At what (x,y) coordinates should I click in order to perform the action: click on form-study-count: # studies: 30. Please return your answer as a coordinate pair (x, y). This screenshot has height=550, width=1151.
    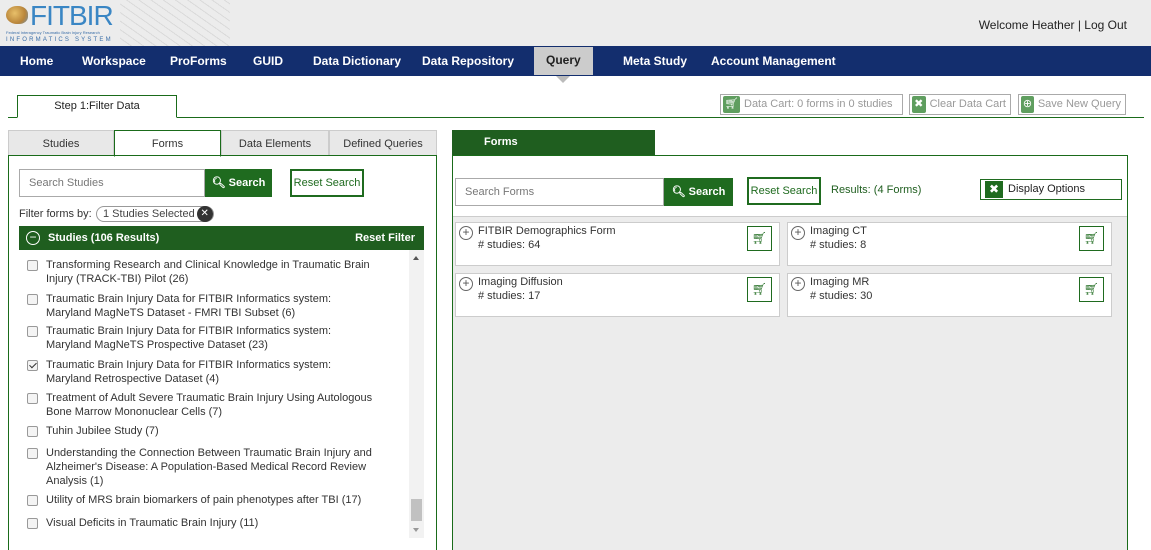
    Looking at the image, I should click on (841, 296).